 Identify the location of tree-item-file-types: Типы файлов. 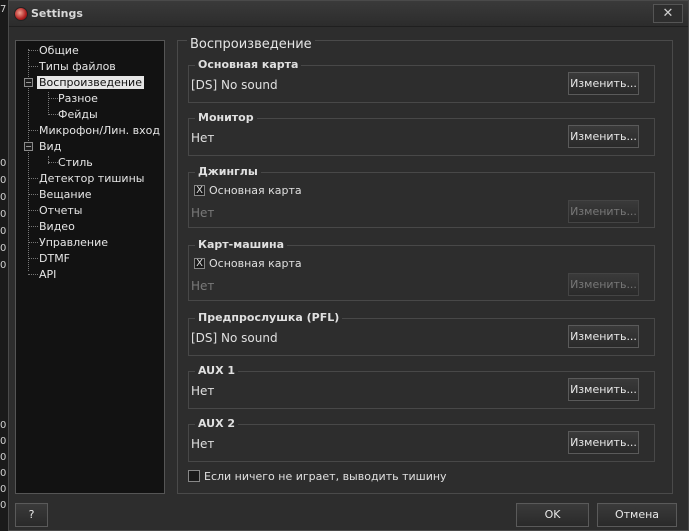
(77, 66).